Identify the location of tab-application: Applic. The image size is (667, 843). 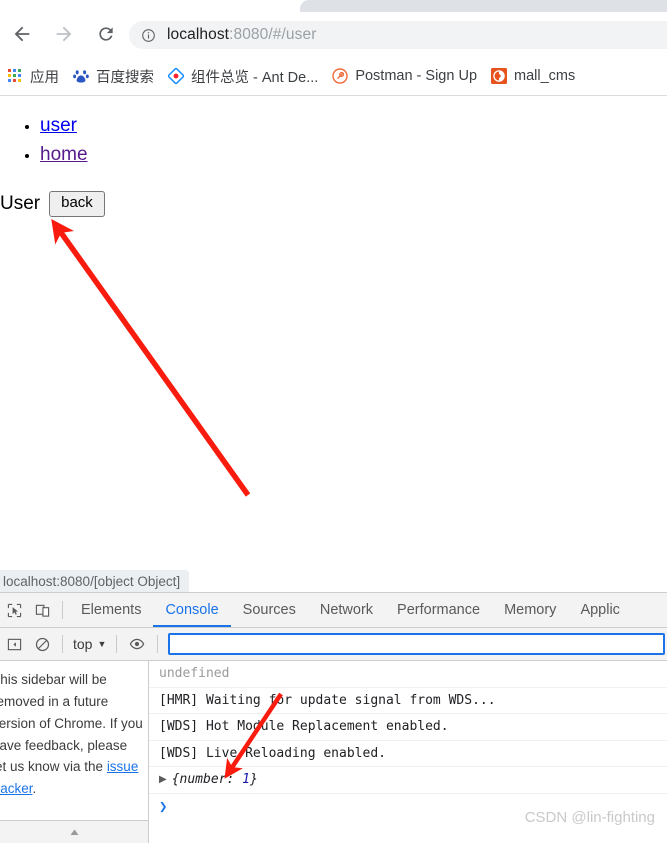
(600, 610).